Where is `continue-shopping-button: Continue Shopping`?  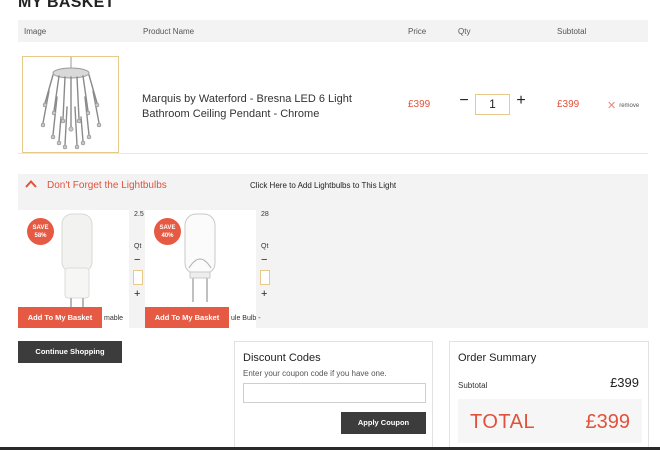 continue-shopping-button: Continue Shopping is located at coordinates (70, 352).